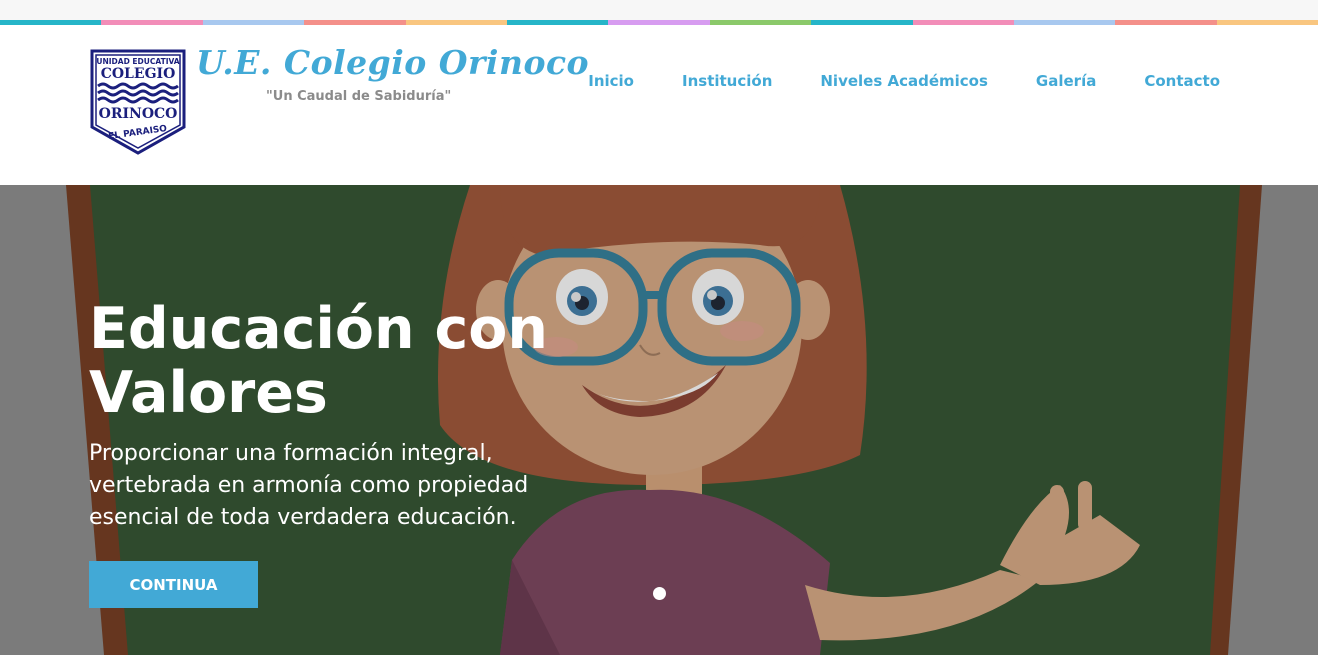  I want to click on nav-item-inicio: Inicio, so click(611, 81).